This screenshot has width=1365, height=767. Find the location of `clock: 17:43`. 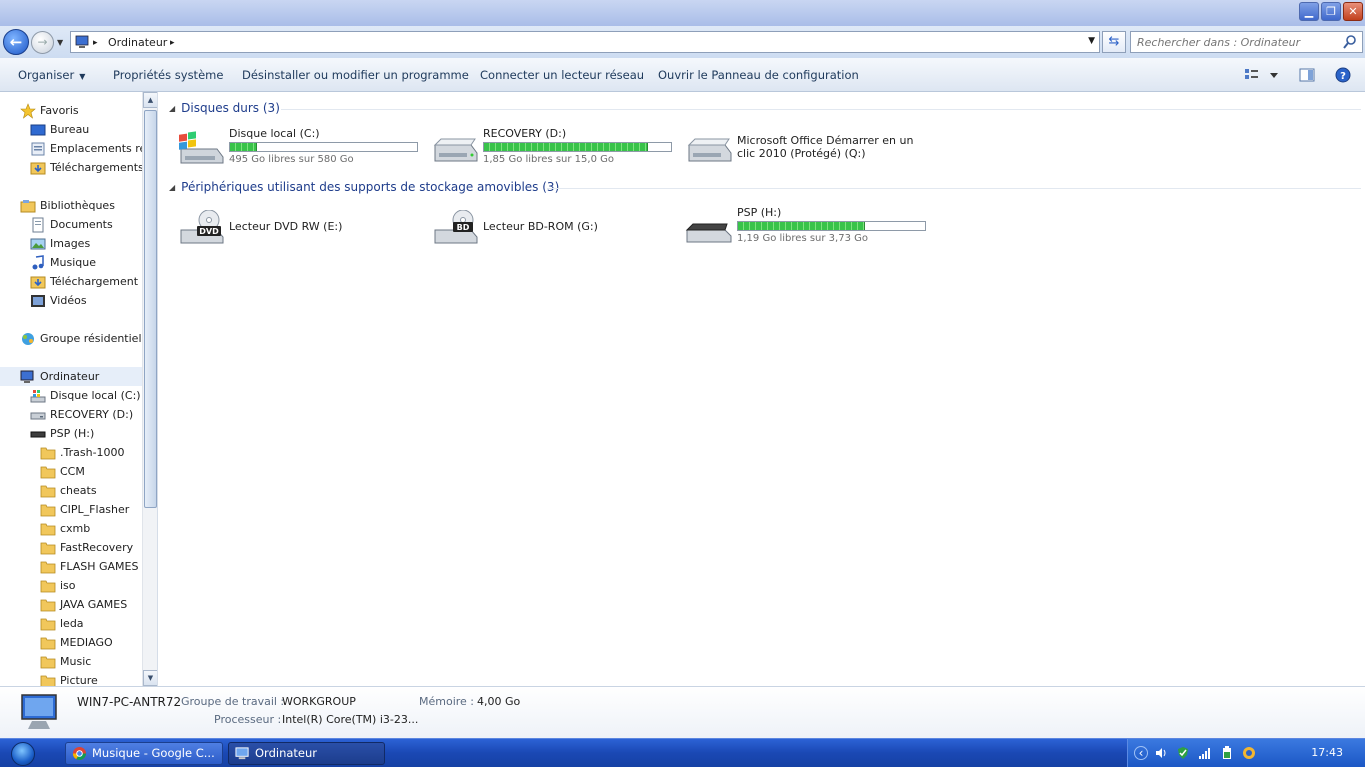

clock: 17:43 is located at coordinates (1327, 752).